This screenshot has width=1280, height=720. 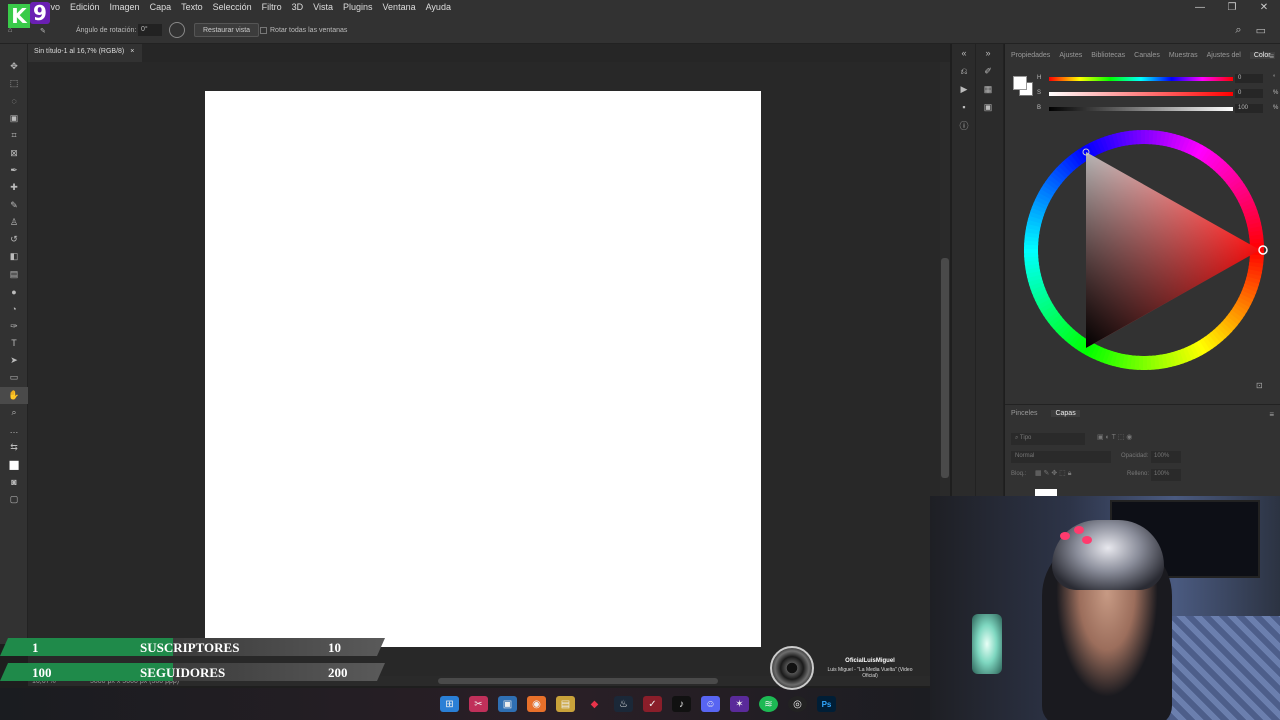 What do you see at coordinates (14, 101) in the screenshot?
I see `lasso-tool-icon: ◌` at bounding box center [14, 101].